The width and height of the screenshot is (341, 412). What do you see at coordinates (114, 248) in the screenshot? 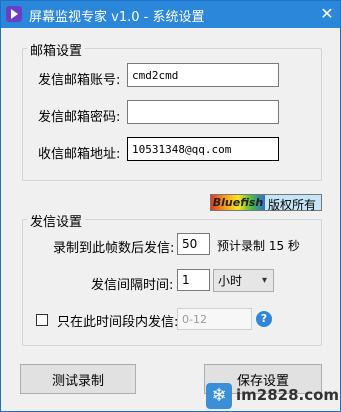
I see `frames-label: 录制到此帧数后发信:` at bounding box center [114, 248].